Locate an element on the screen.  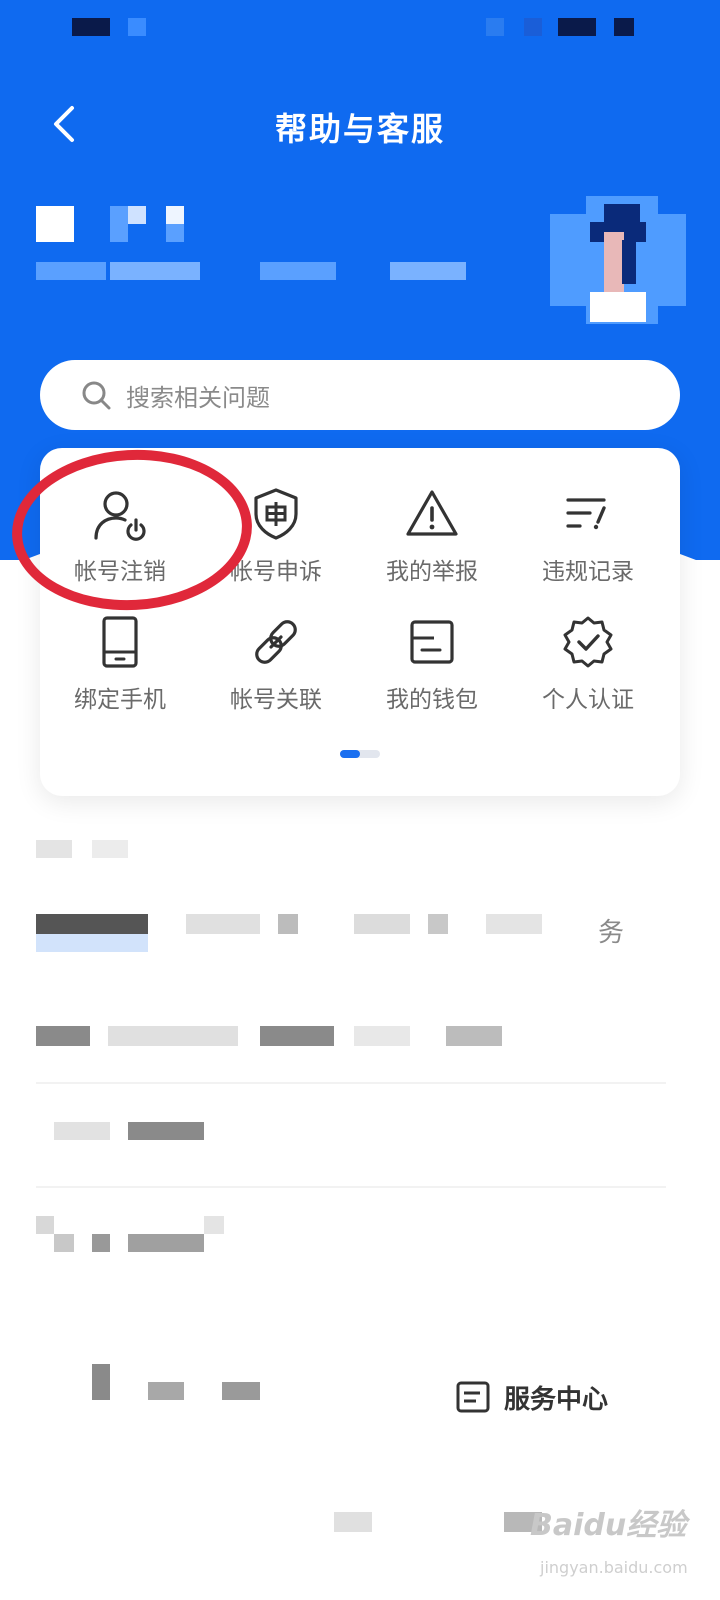
action-bind-phone: 绑定手机 is located at coordinates (120, 670).